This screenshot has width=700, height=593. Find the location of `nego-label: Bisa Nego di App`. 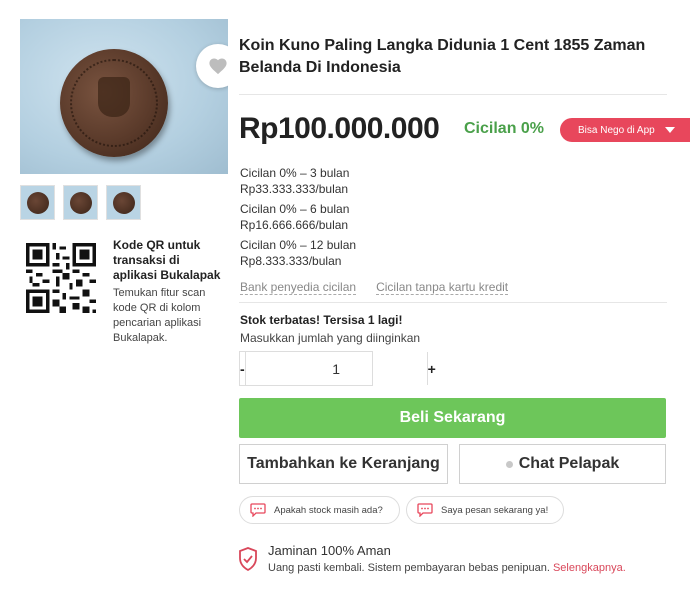

nego-label: Bisa Nego di App is located at coordinates (616, 130).